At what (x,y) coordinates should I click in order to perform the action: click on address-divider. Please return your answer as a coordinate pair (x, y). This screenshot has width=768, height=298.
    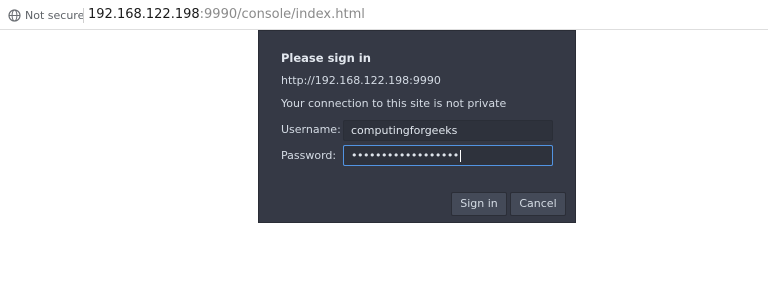
    Looking at the image, I should click on (83, 15).